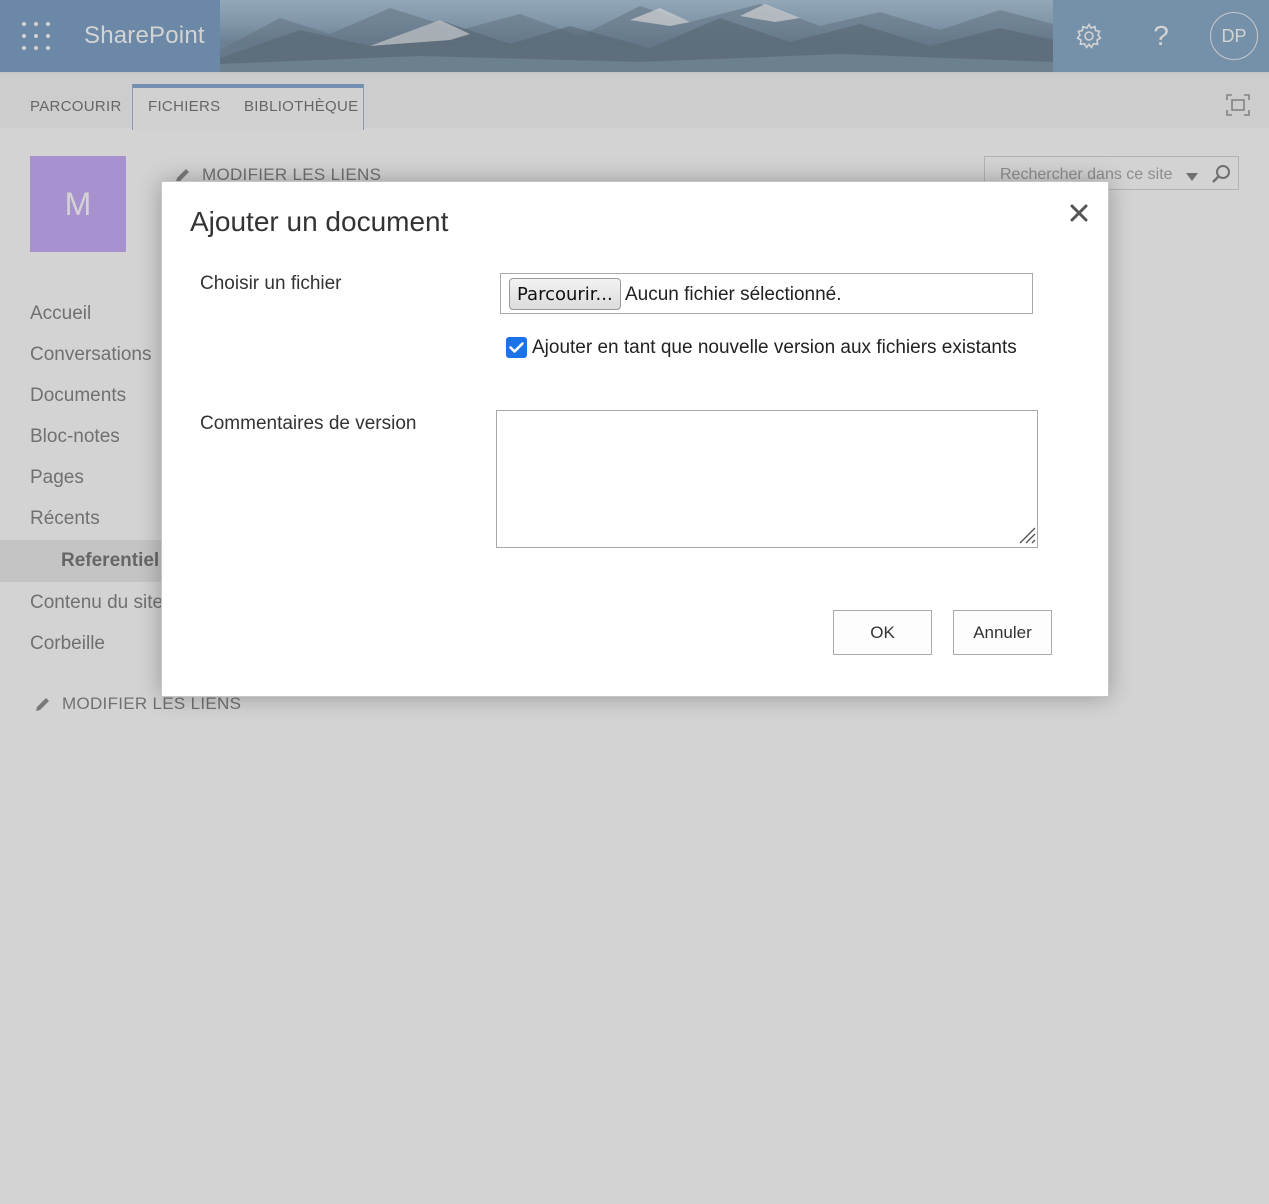  Describe the element at coordinates (319, 221) in the screenshot. I see `dialog-title: Ajouter un document` at that location.